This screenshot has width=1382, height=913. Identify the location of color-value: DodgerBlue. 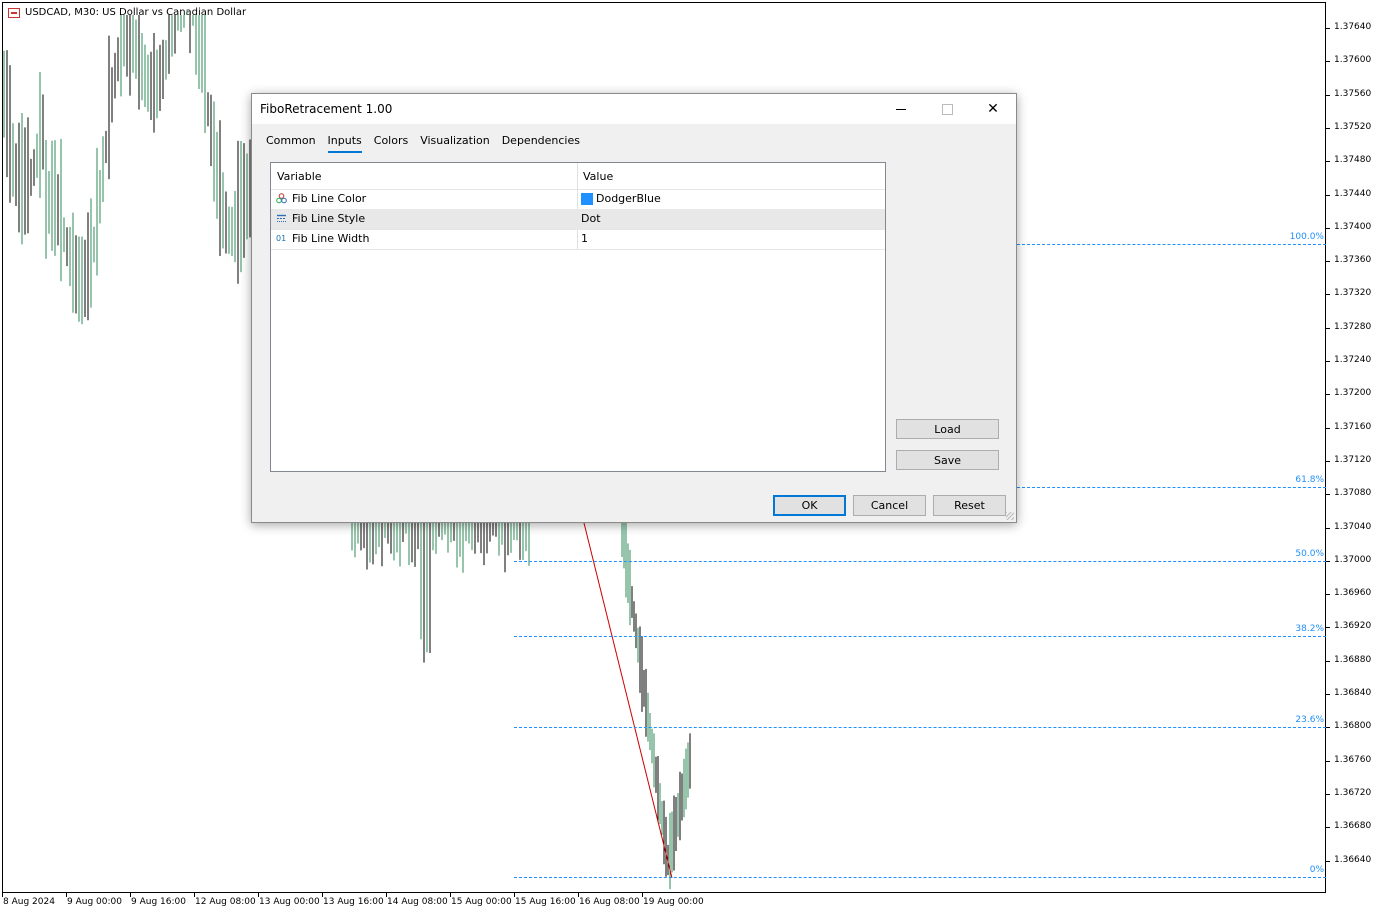
(628, 198).